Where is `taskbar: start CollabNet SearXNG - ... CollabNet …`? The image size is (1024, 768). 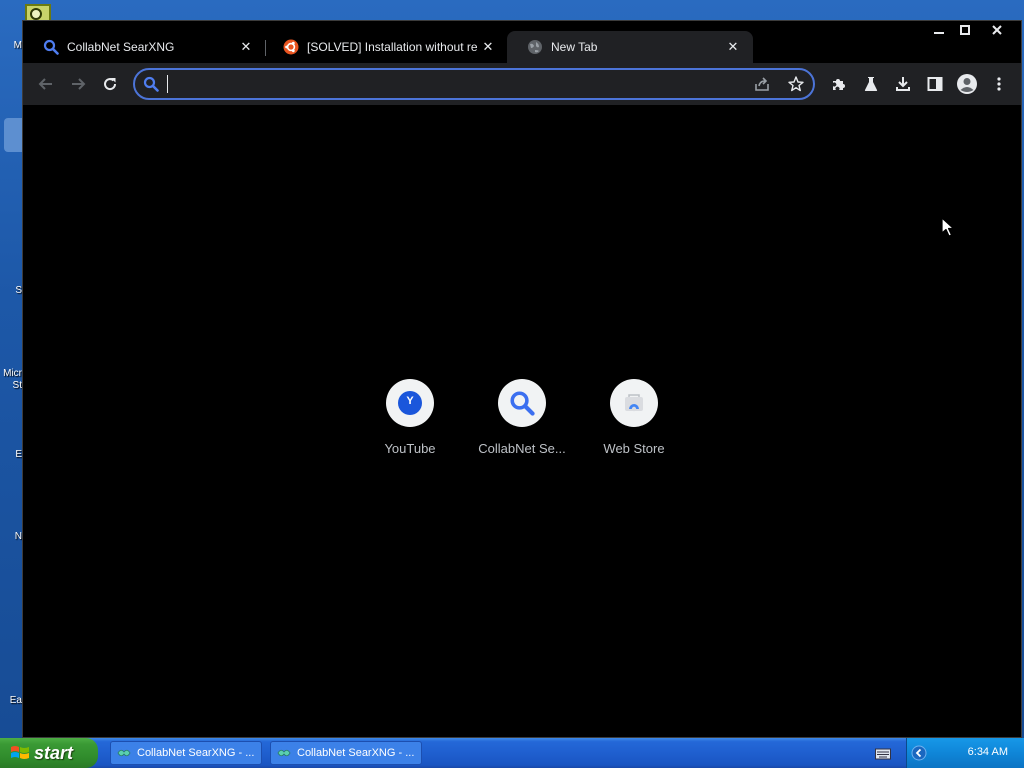 taskbar: start CollabNet SearXNG - ... CollabNet … is located at coordinates (512, 753).